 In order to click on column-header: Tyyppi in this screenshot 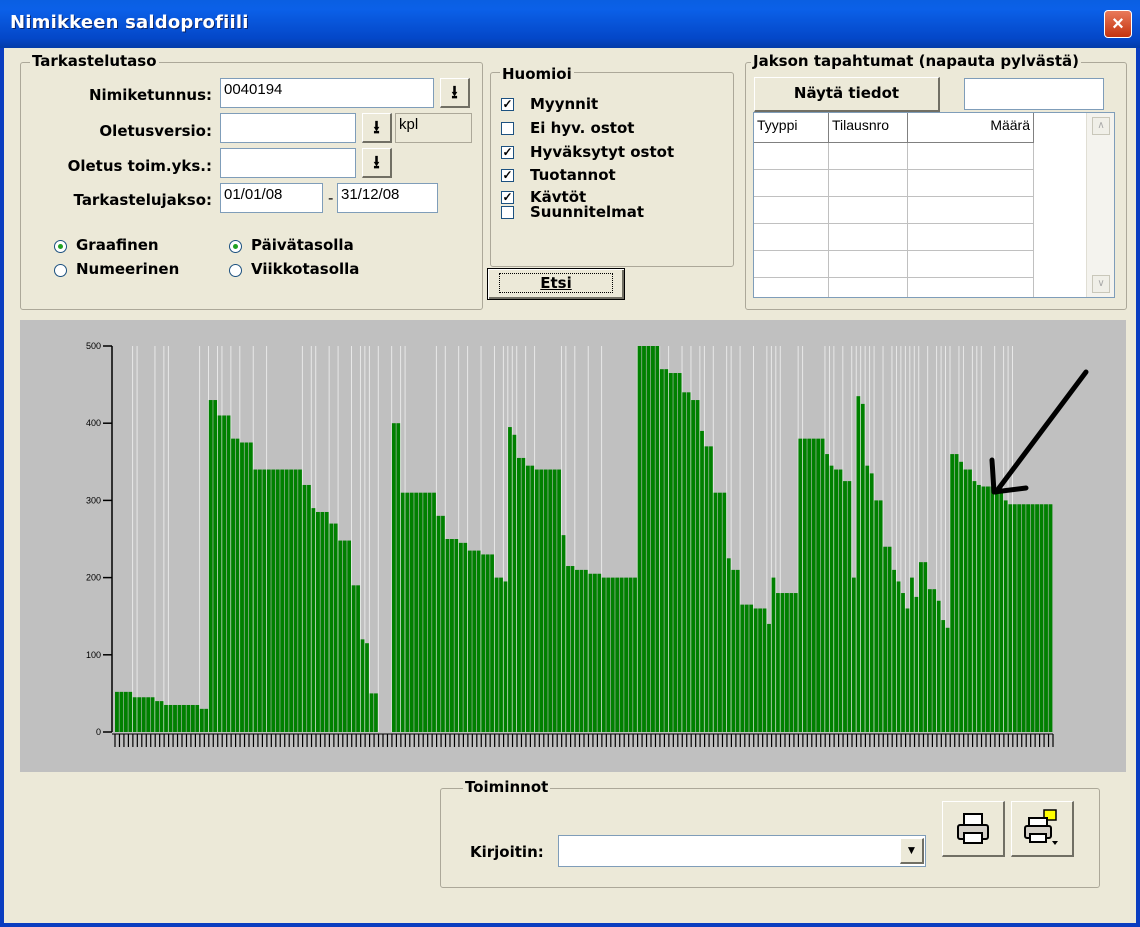, I will do `click(791, 128)`.